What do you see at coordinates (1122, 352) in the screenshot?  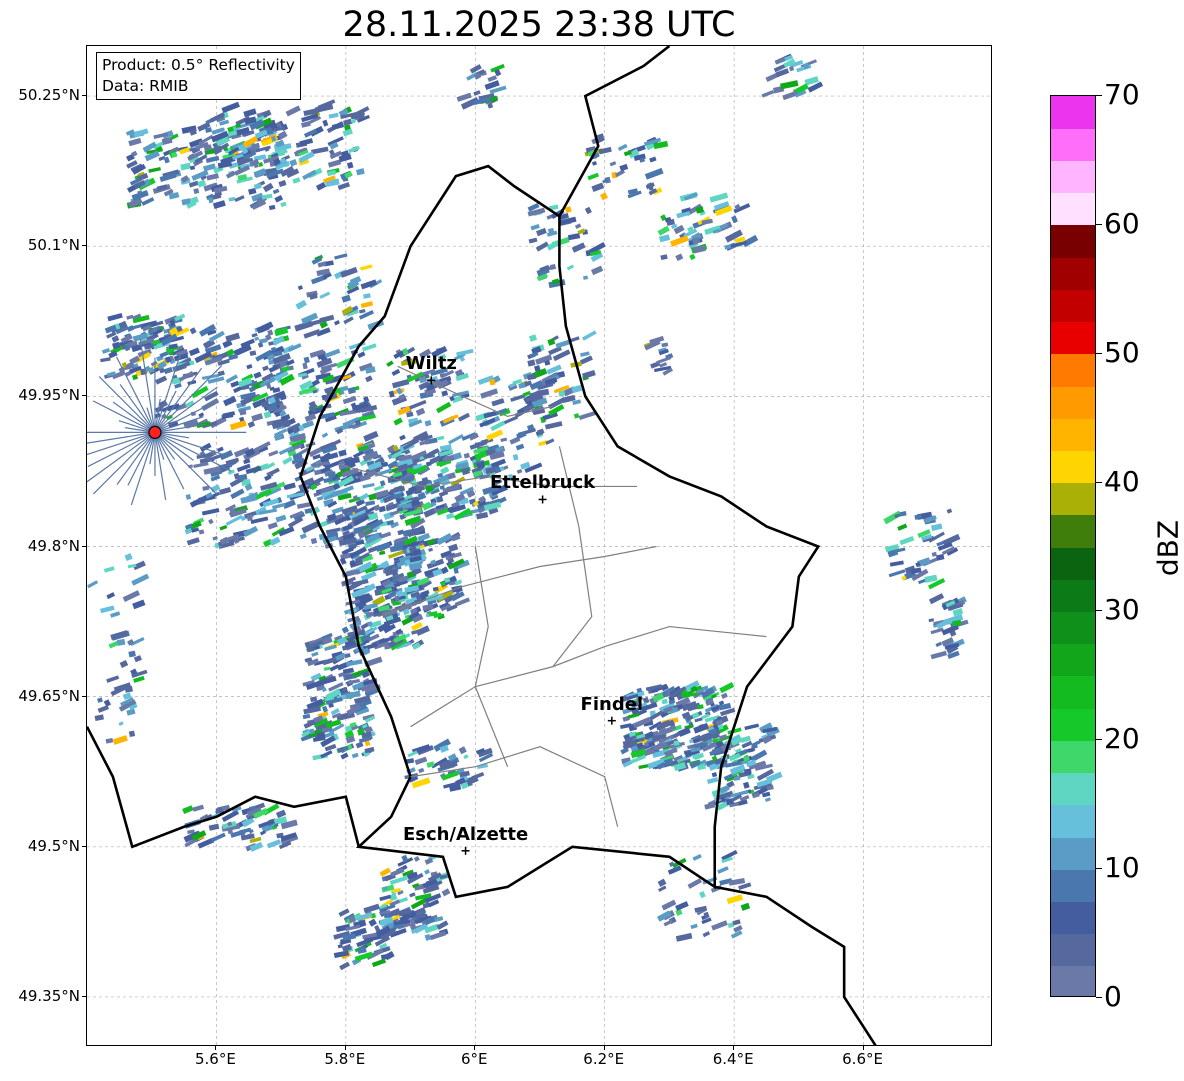 I see `colorbar-tick-label: 50` at bounding box center [1122, 352].